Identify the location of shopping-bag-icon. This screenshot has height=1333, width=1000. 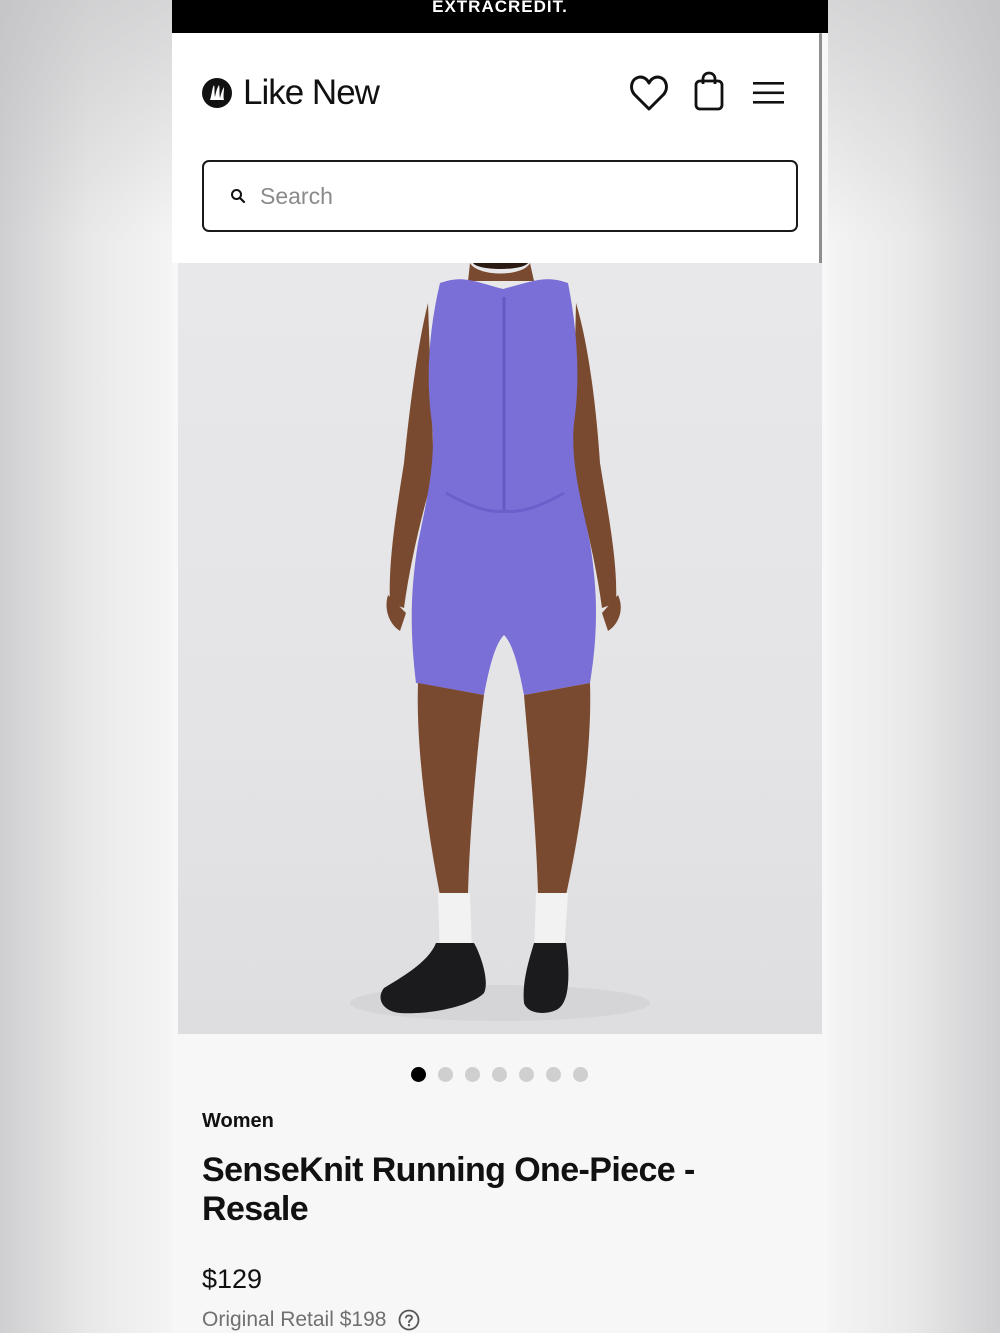
(709, 91).